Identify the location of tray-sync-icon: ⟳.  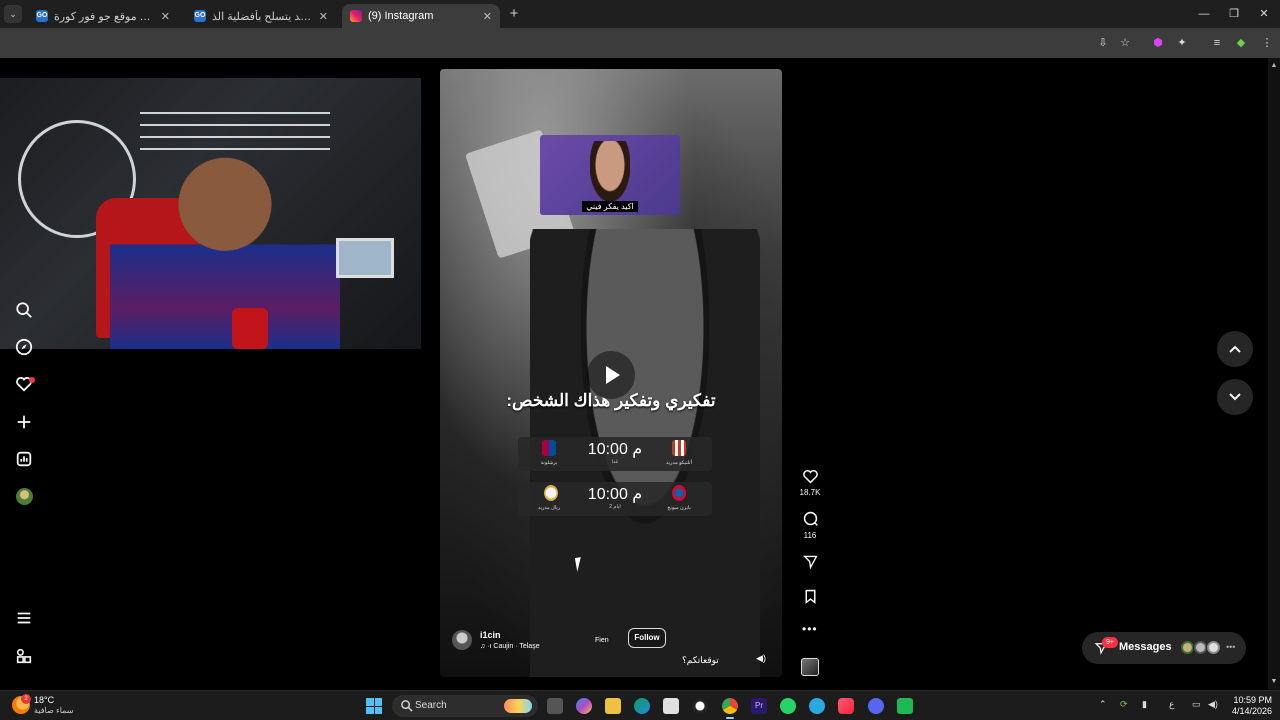
(1124, 704).